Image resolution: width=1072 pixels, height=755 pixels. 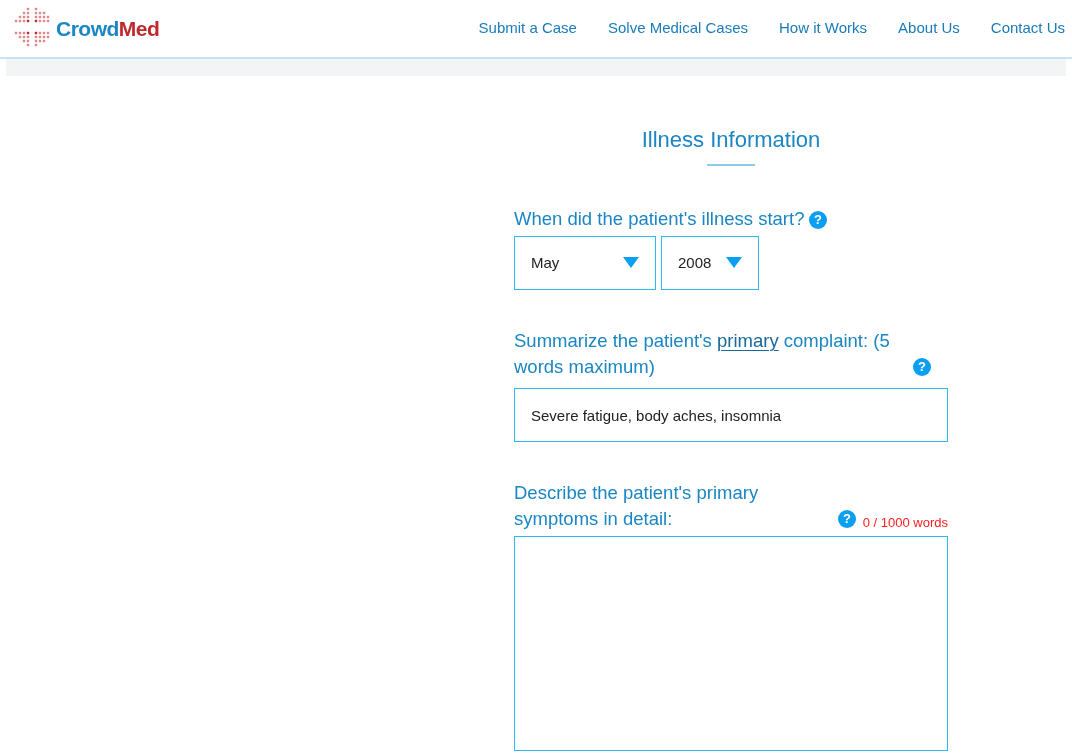 I want to click on word-counter: 0 / 1000 words, so click(x=905, y=522).